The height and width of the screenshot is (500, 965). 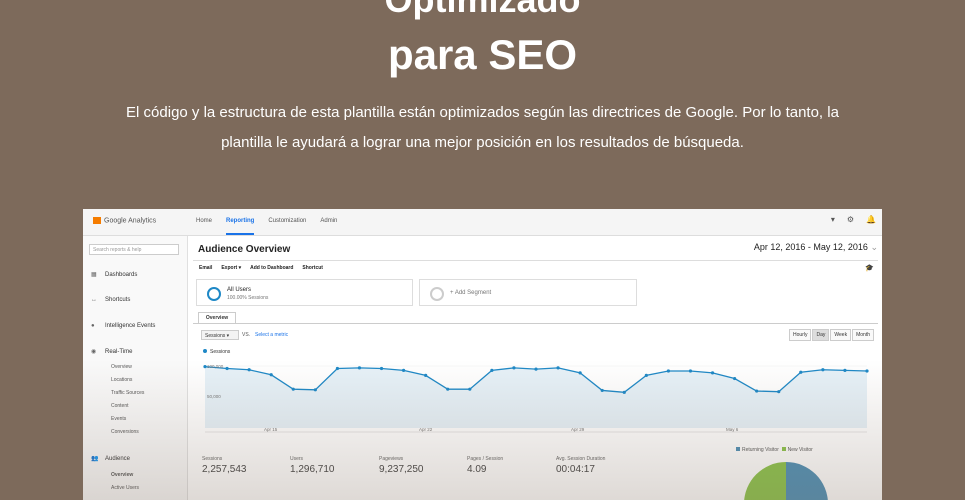 I want to click on audience-overview: Overview, so click(x=122, y=475).